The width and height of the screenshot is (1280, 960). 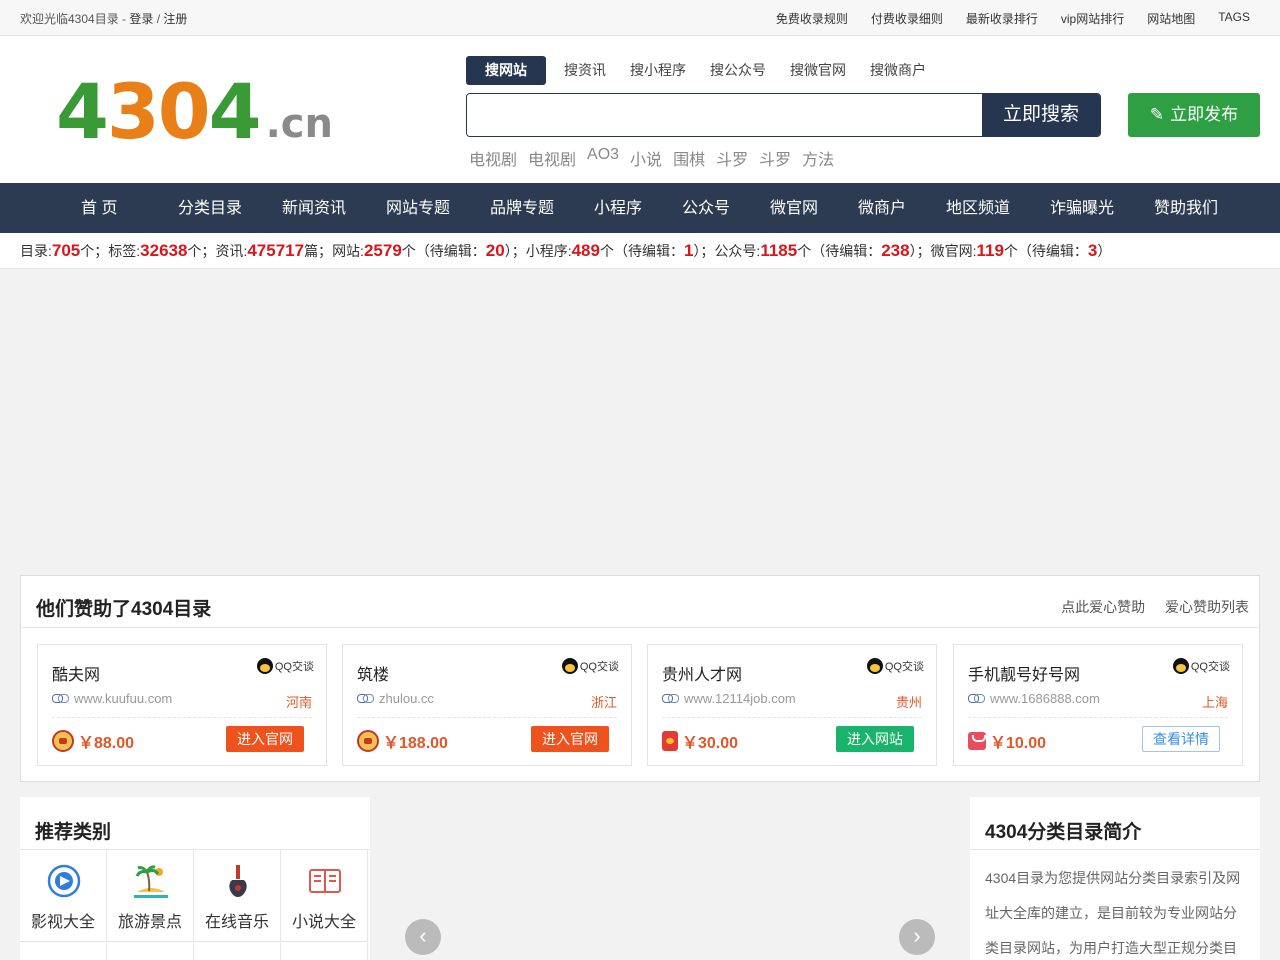 I want to click on sponsor-card: 酷夫网 QQ交谈 www.kuufuu.com 河南 ￥88.00 进入官网, so click(x=182, y=705).